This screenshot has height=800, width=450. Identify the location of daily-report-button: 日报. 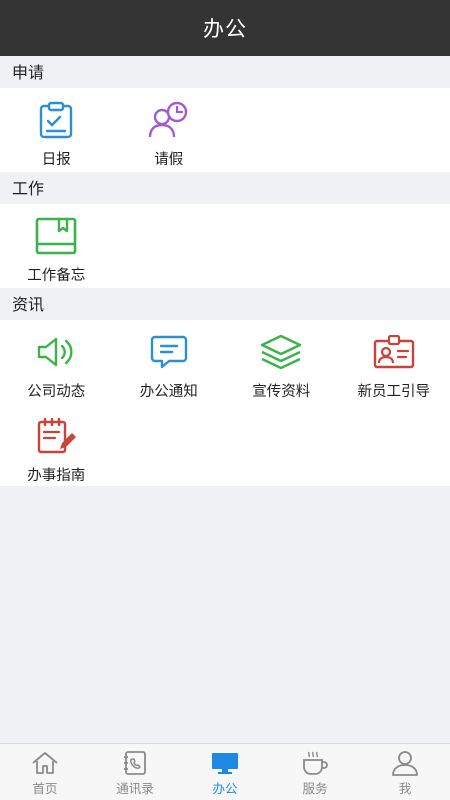
(56, 130).